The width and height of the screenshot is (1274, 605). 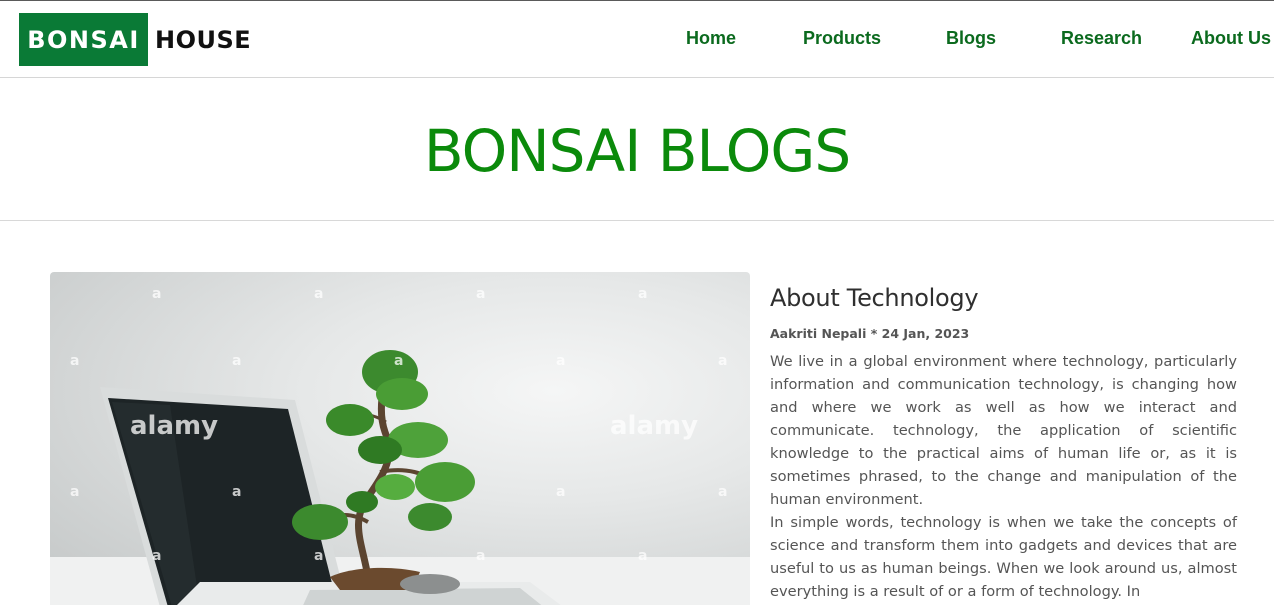 I want to click on nav-products: Products, so click(x=842, y=38).